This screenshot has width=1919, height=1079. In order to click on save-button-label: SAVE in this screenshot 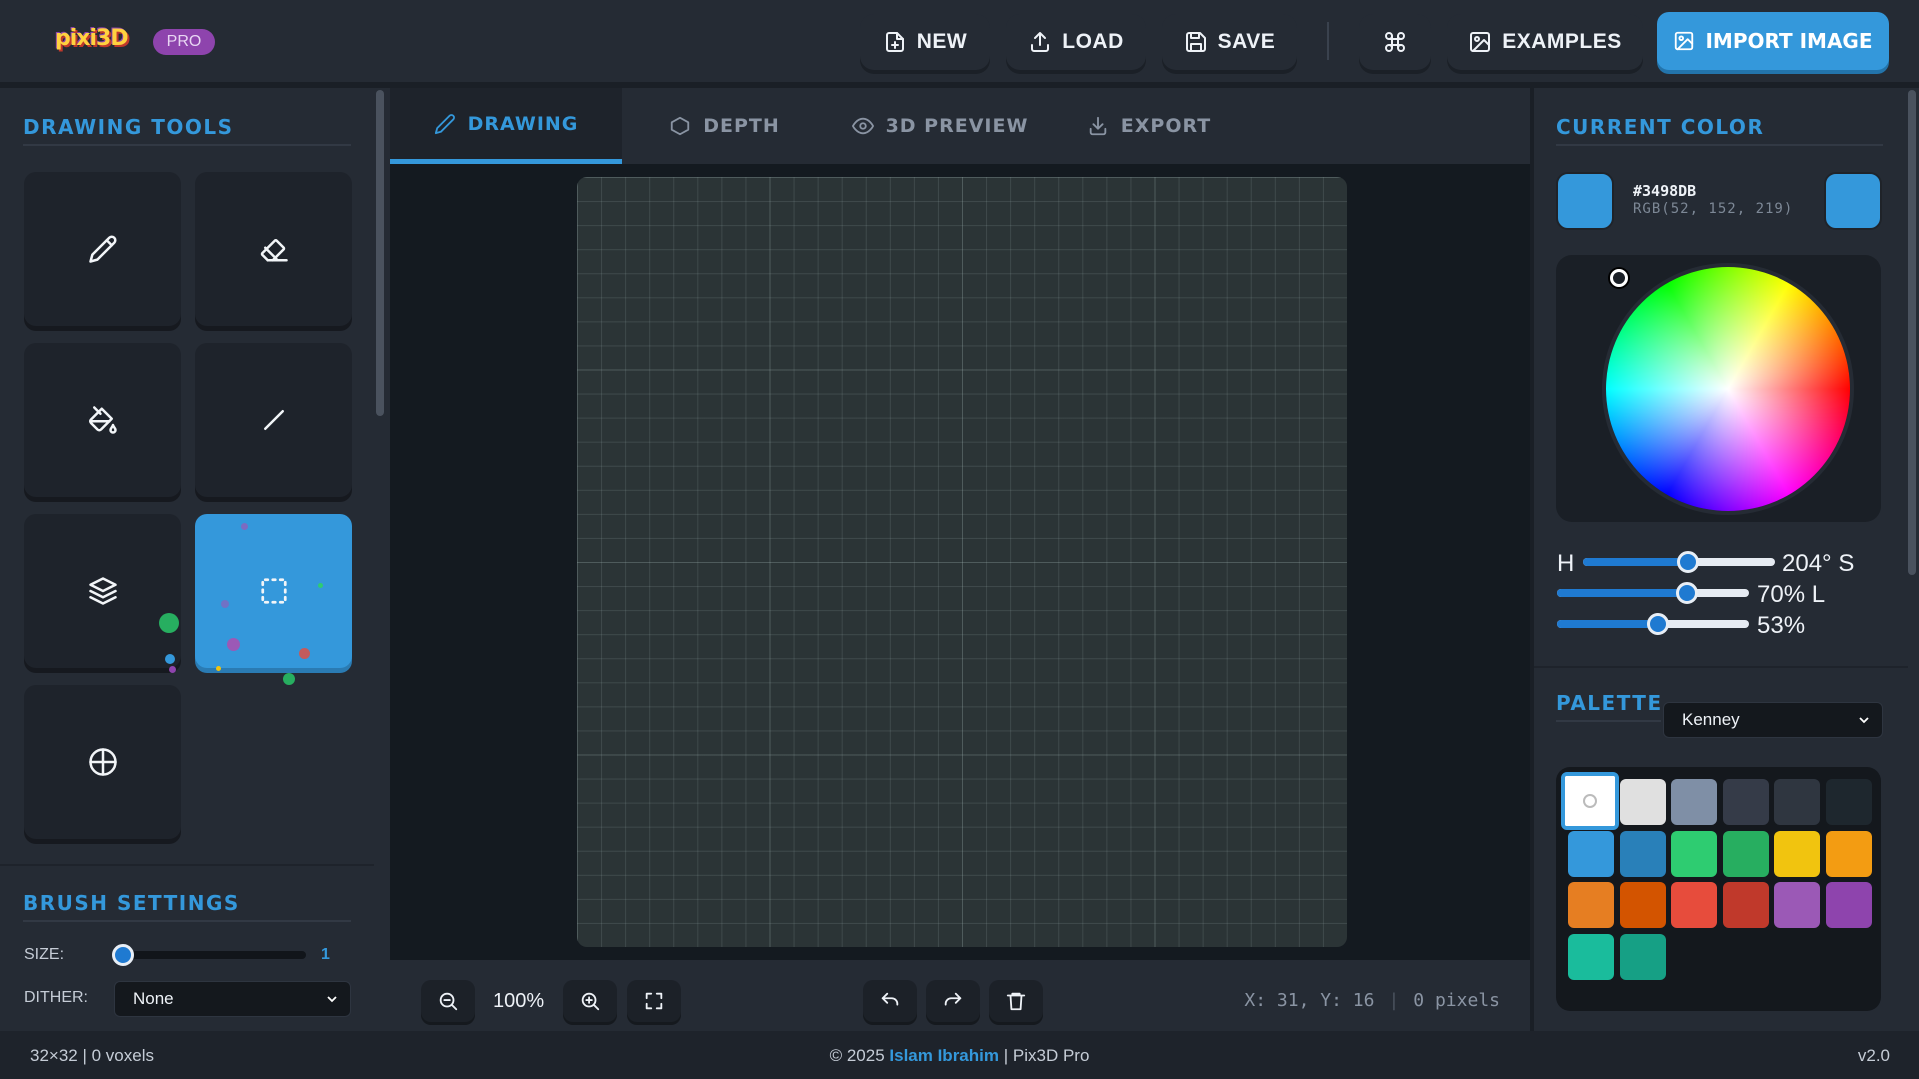, I will do `click(1246, 41)`.